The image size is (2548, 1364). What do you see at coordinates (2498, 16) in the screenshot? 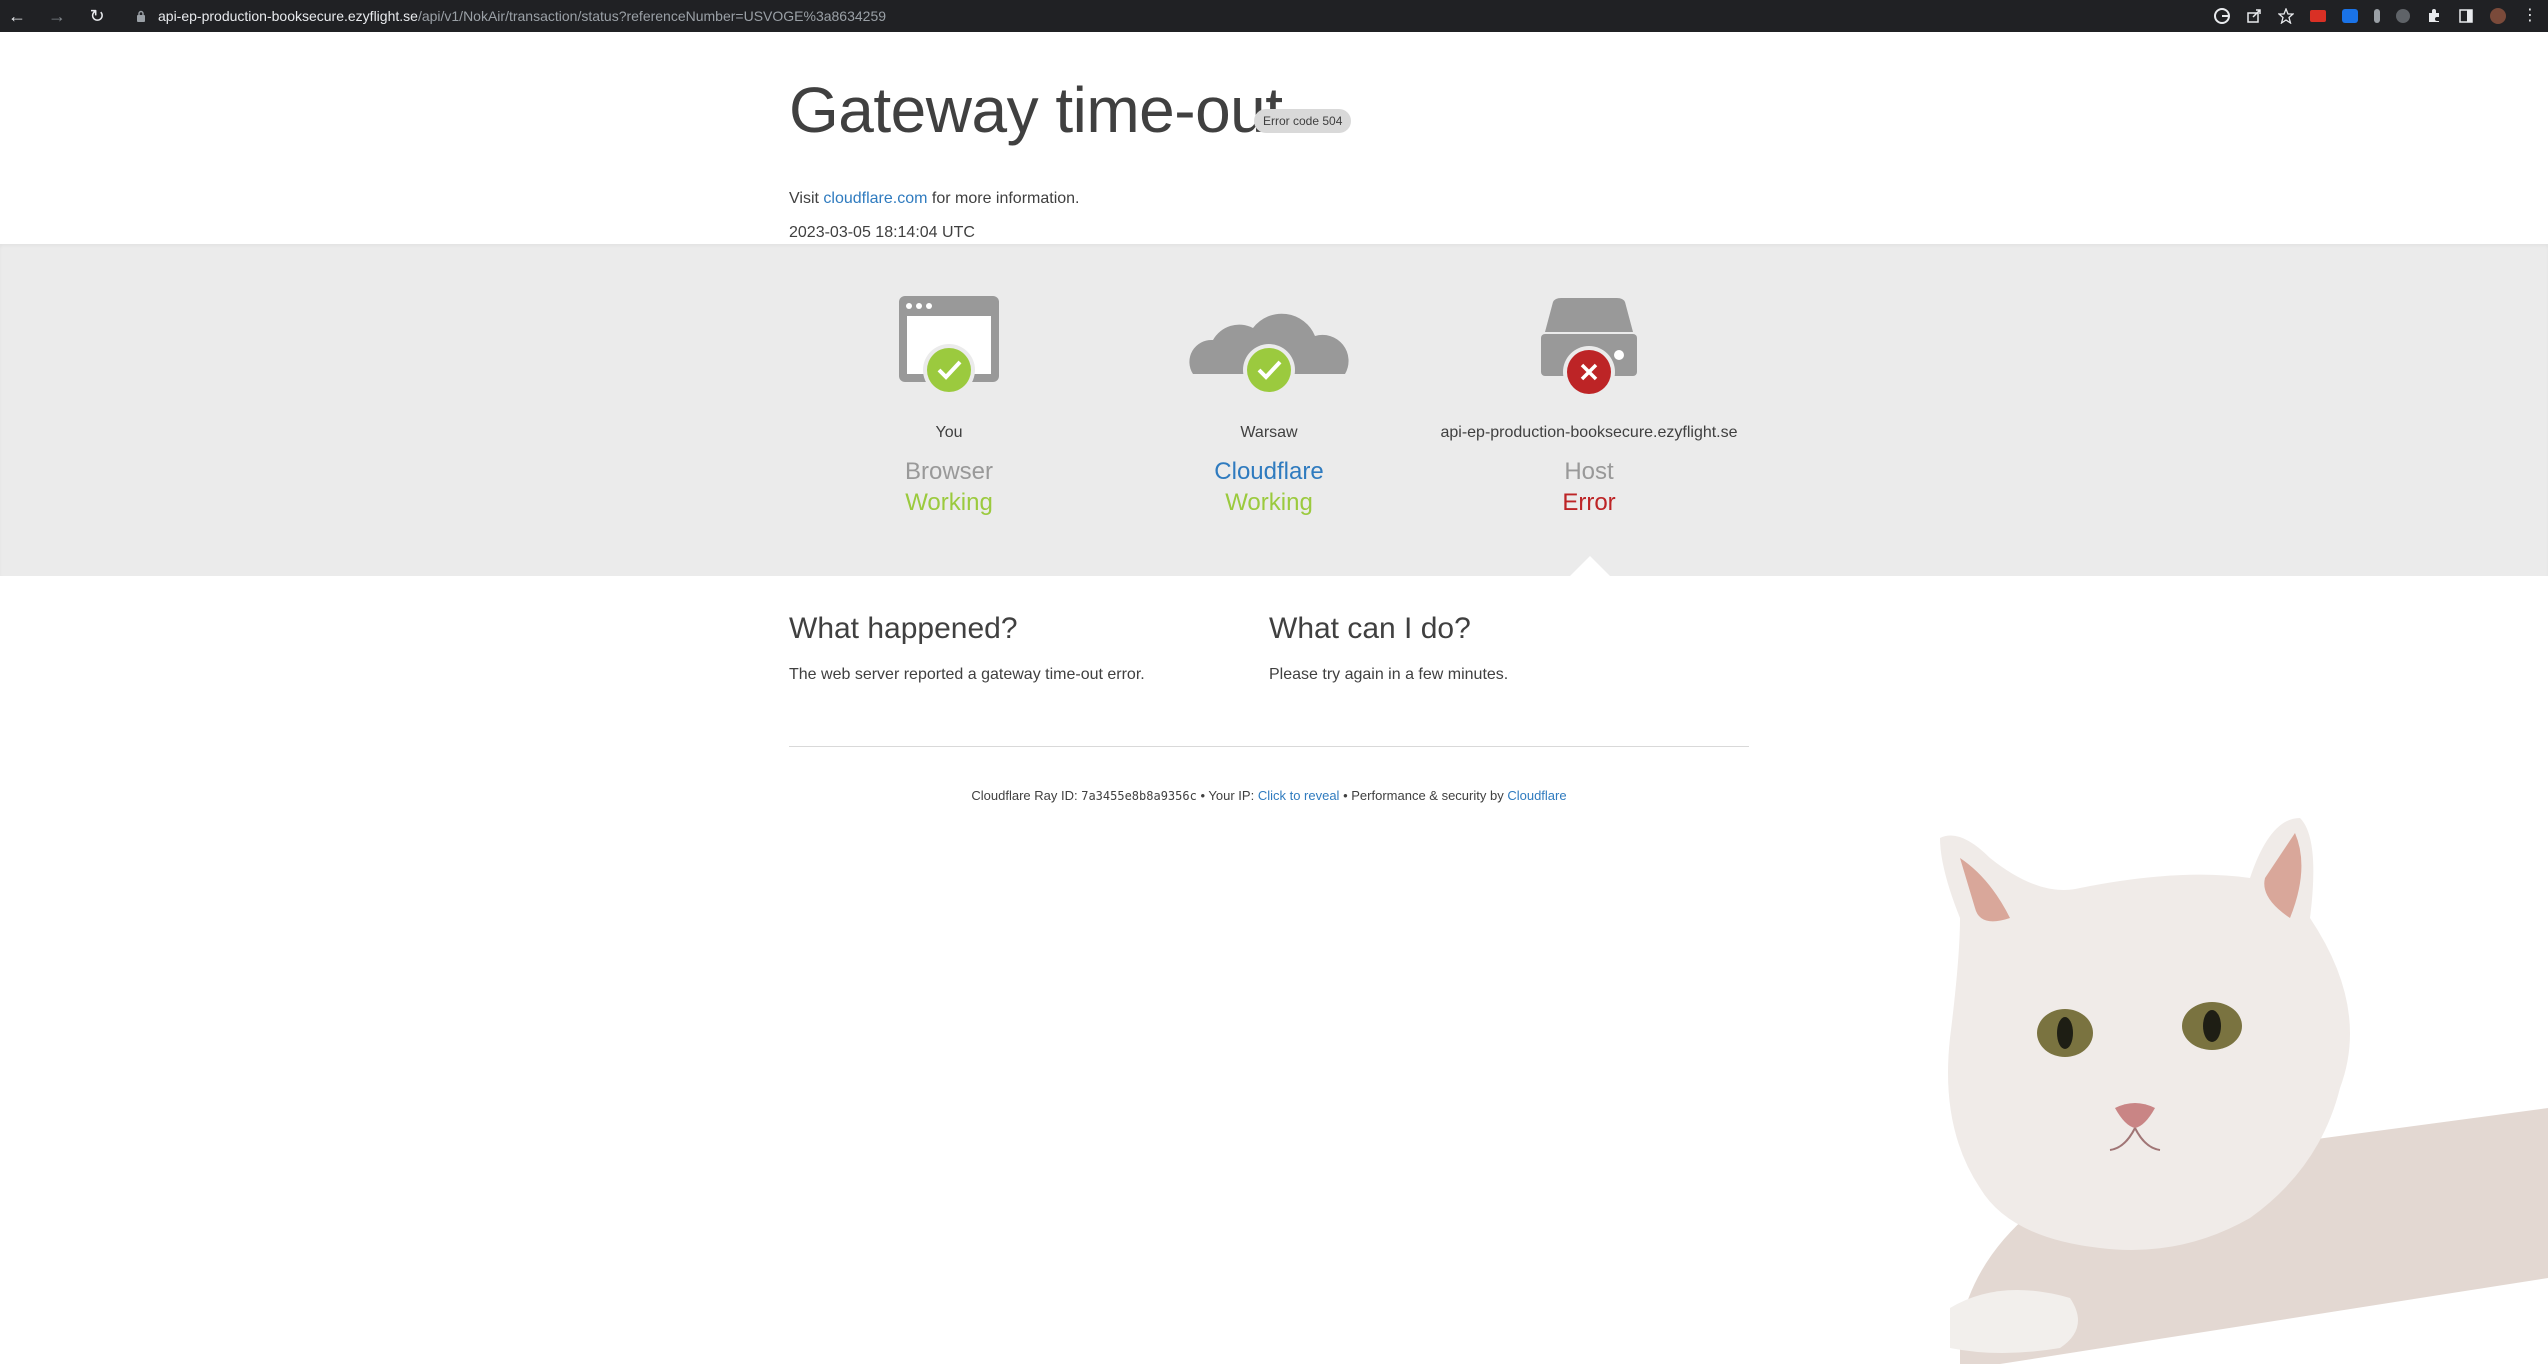
I see `profile-avatar` at bounding box center [2498, 16].